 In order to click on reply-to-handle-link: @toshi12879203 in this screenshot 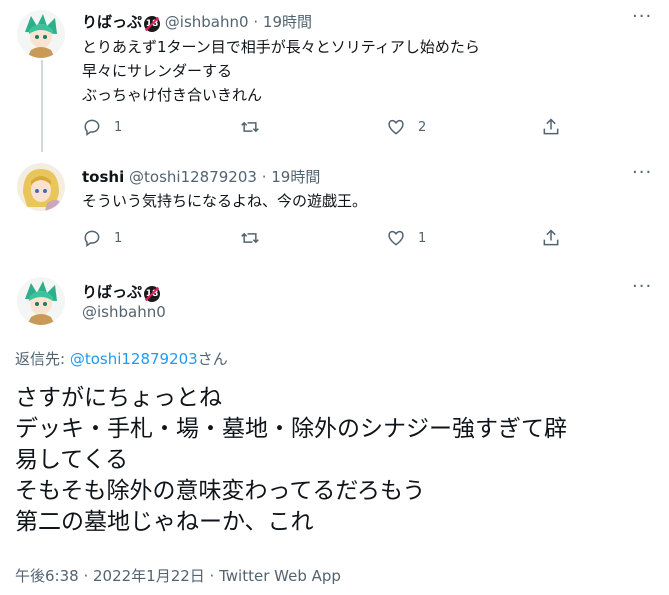, I will do `click(134, 359)`.